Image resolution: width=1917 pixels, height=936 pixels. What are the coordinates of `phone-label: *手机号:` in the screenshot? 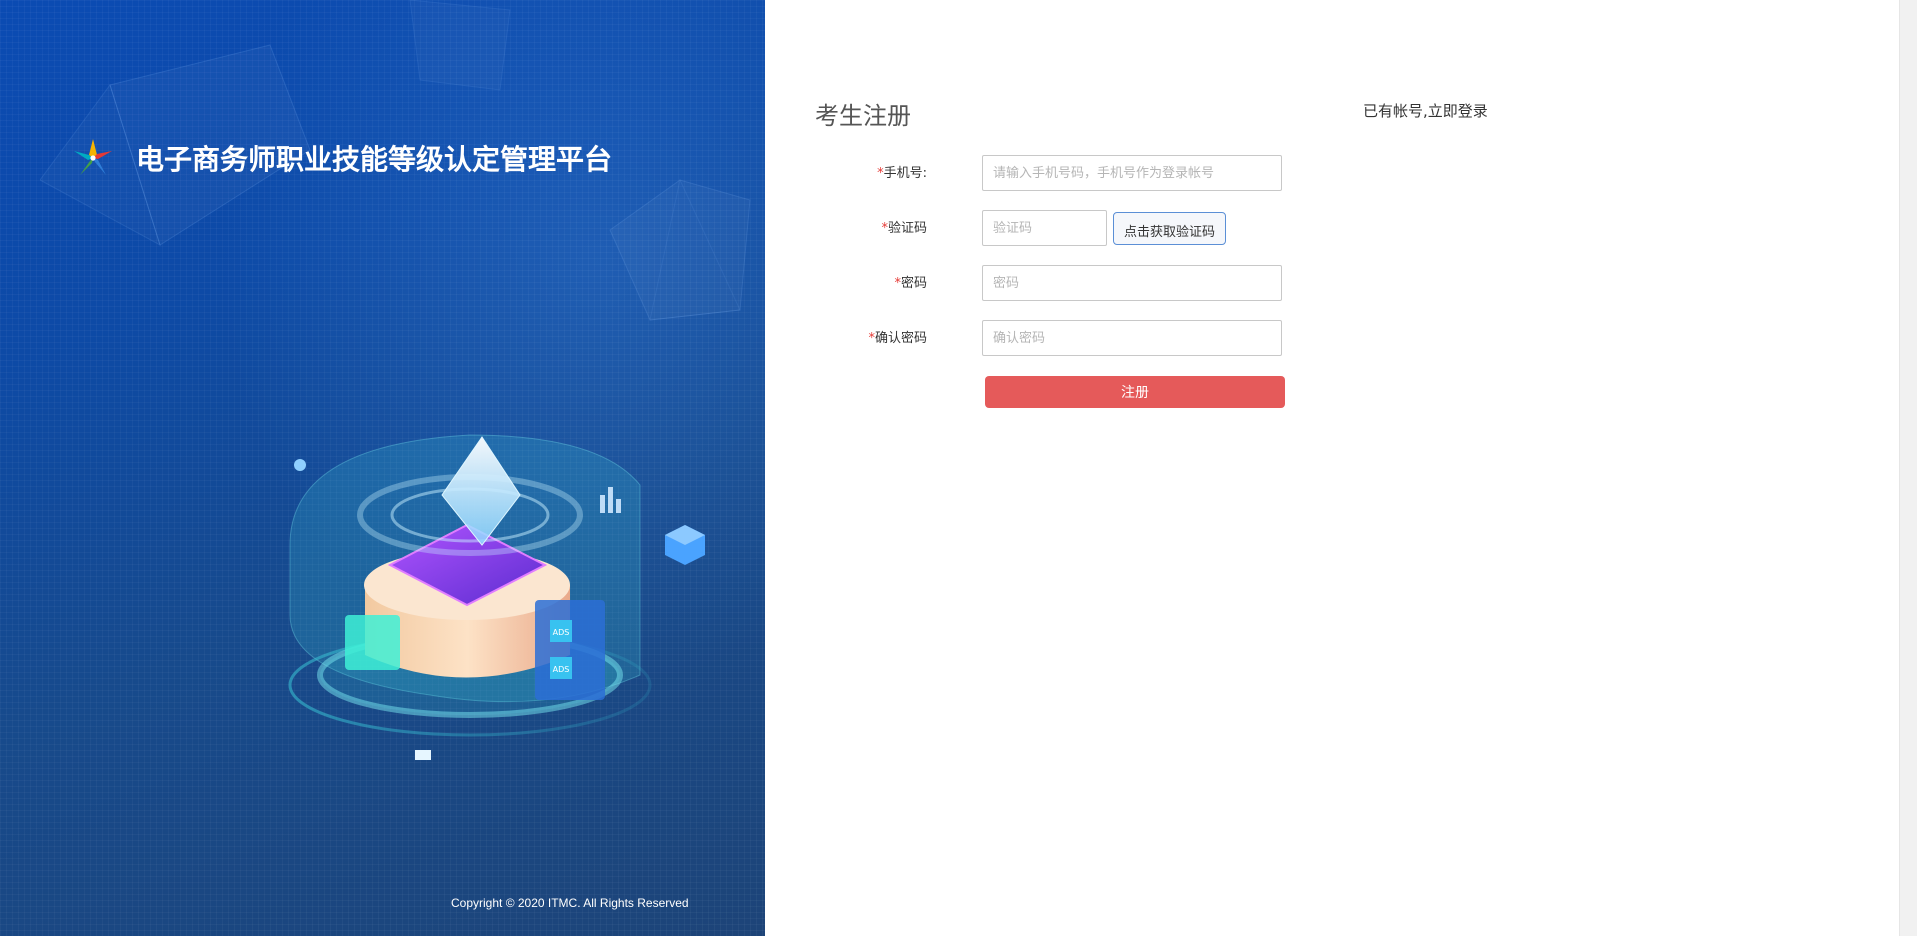 It's located at (902, 171).